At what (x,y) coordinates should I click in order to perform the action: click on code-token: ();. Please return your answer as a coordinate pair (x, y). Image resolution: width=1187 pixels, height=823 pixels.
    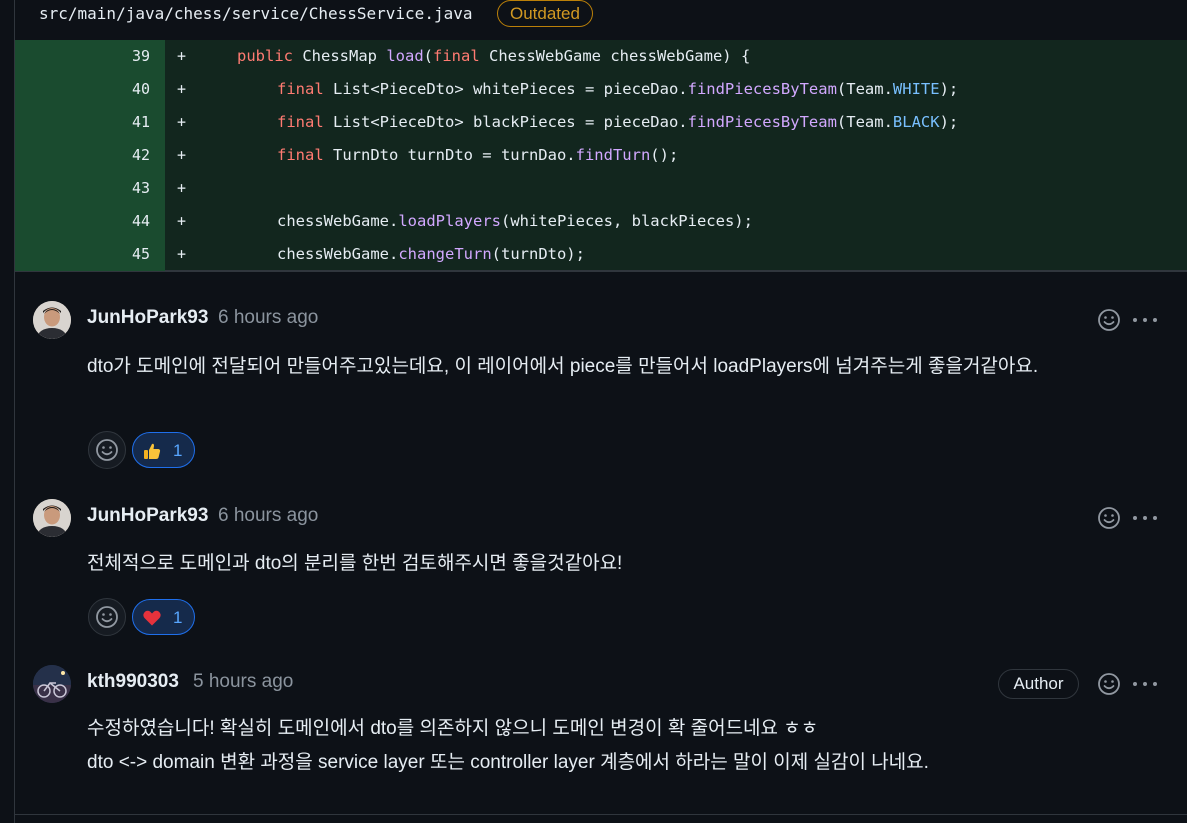
    Looking at the image, I should click on (664, 155).